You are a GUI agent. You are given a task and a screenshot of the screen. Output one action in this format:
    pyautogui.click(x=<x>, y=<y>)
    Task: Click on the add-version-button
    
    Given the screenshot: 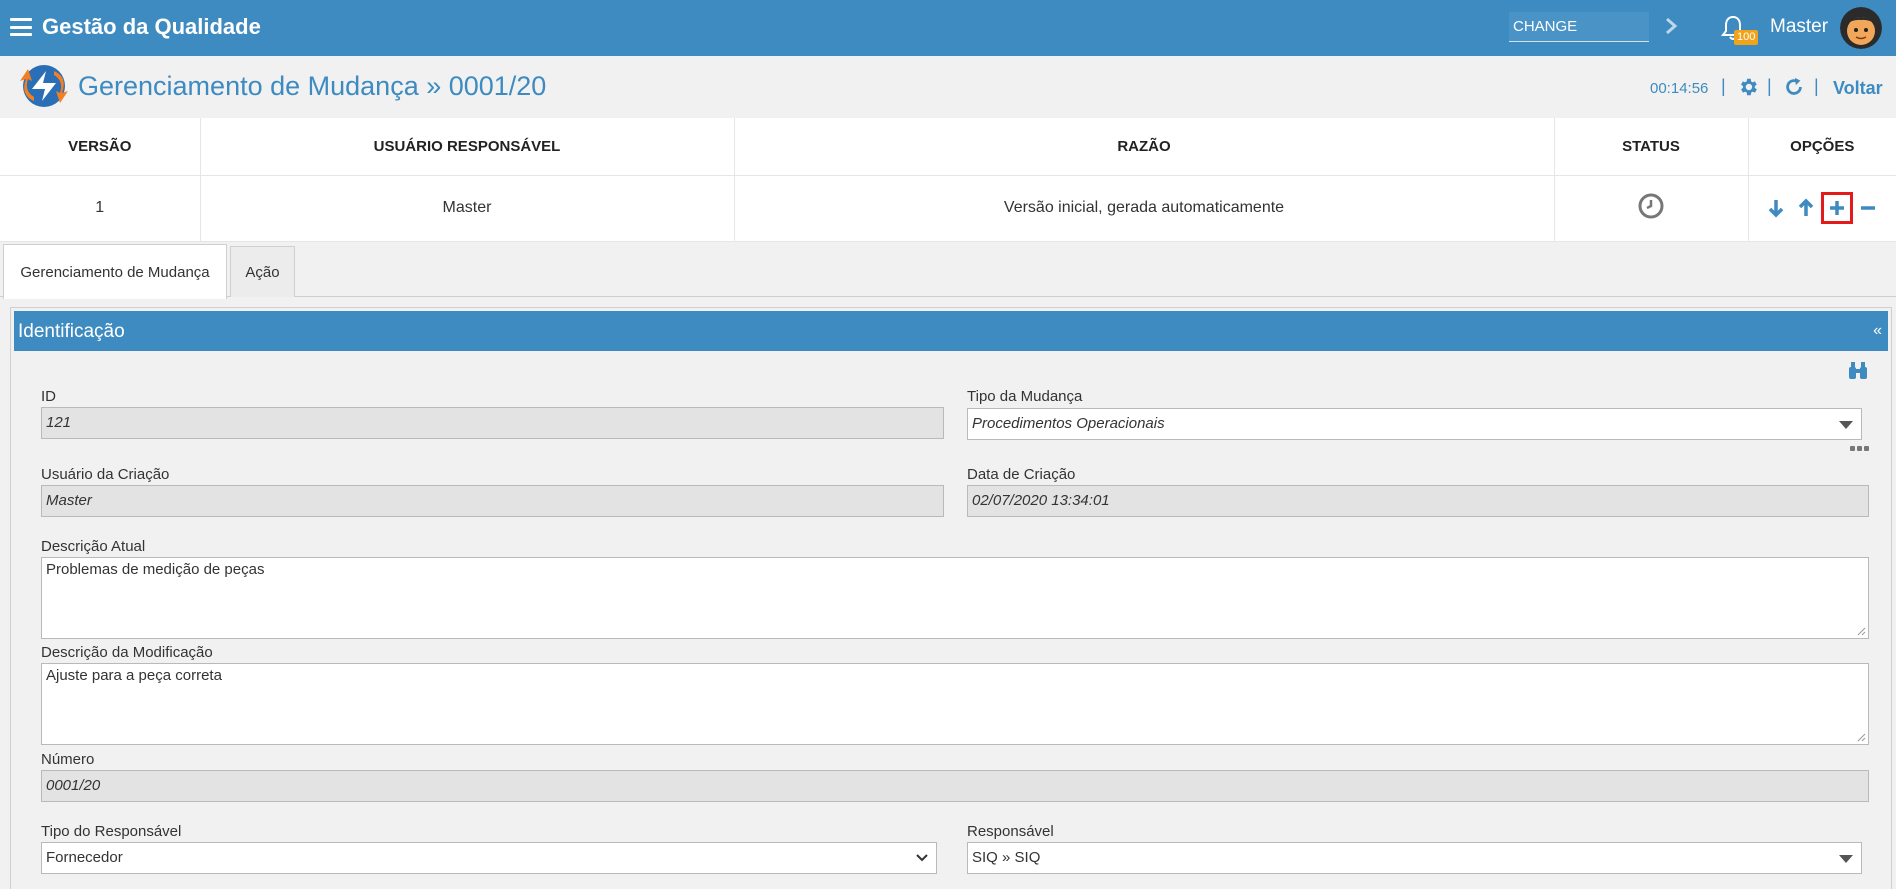 What is the action you would take?
    pyautogui.click(x=1837, y=208)
    